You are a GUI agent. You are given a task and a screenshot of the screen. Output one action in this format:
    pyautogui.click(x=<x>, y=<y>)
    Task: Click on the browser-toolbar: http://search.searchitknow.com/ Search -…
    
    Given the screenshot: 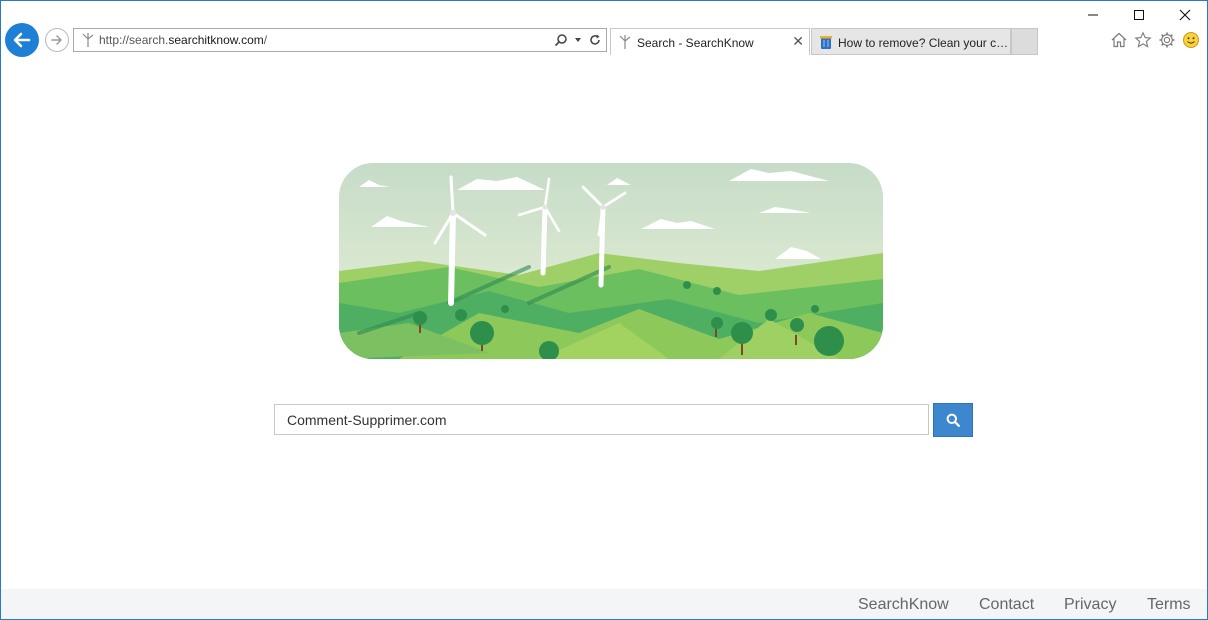 What is the action you would take?
    pyautogui.click(x=604, y=30)
    